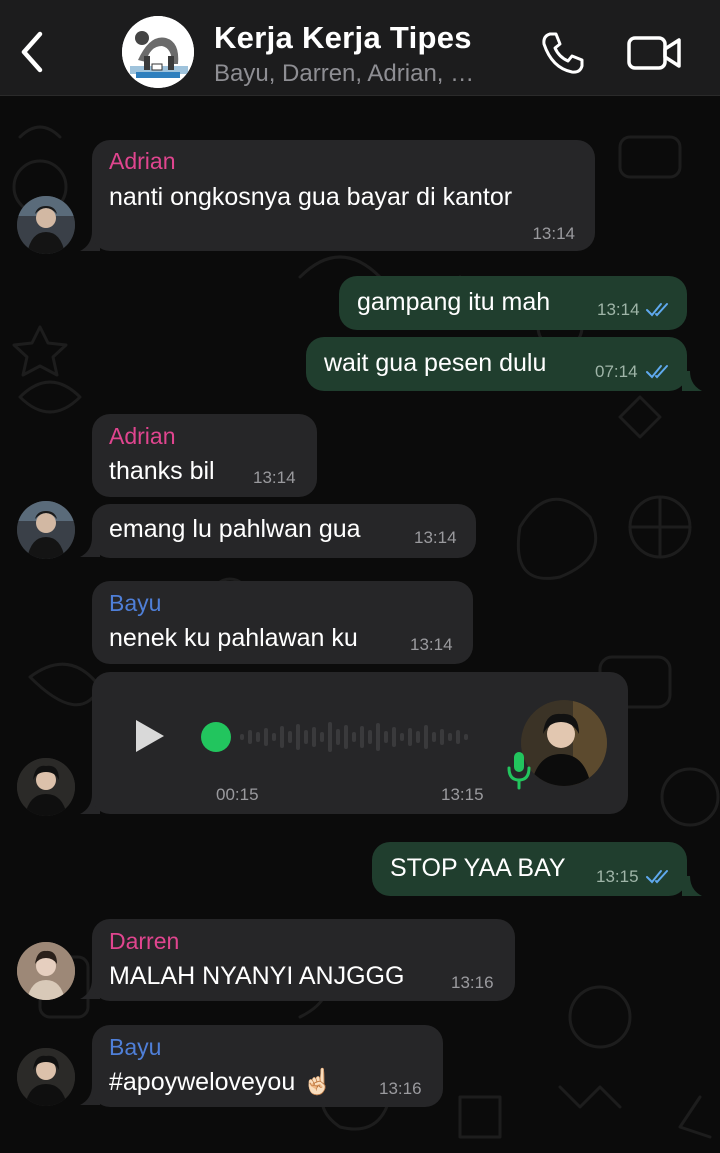 Image resolution: width=720 pixels, height=1153 pixels. Describe the element at coordinates (358, 737) in the screenshot. I see `voice-waveform` at that location.